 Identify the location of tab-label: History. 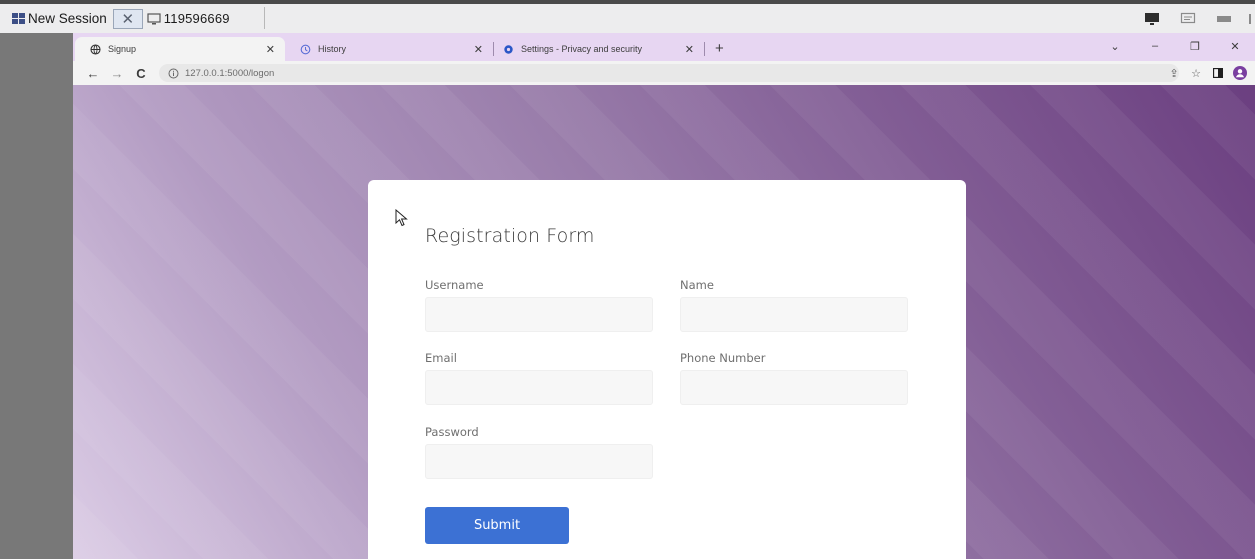
(332, 49).